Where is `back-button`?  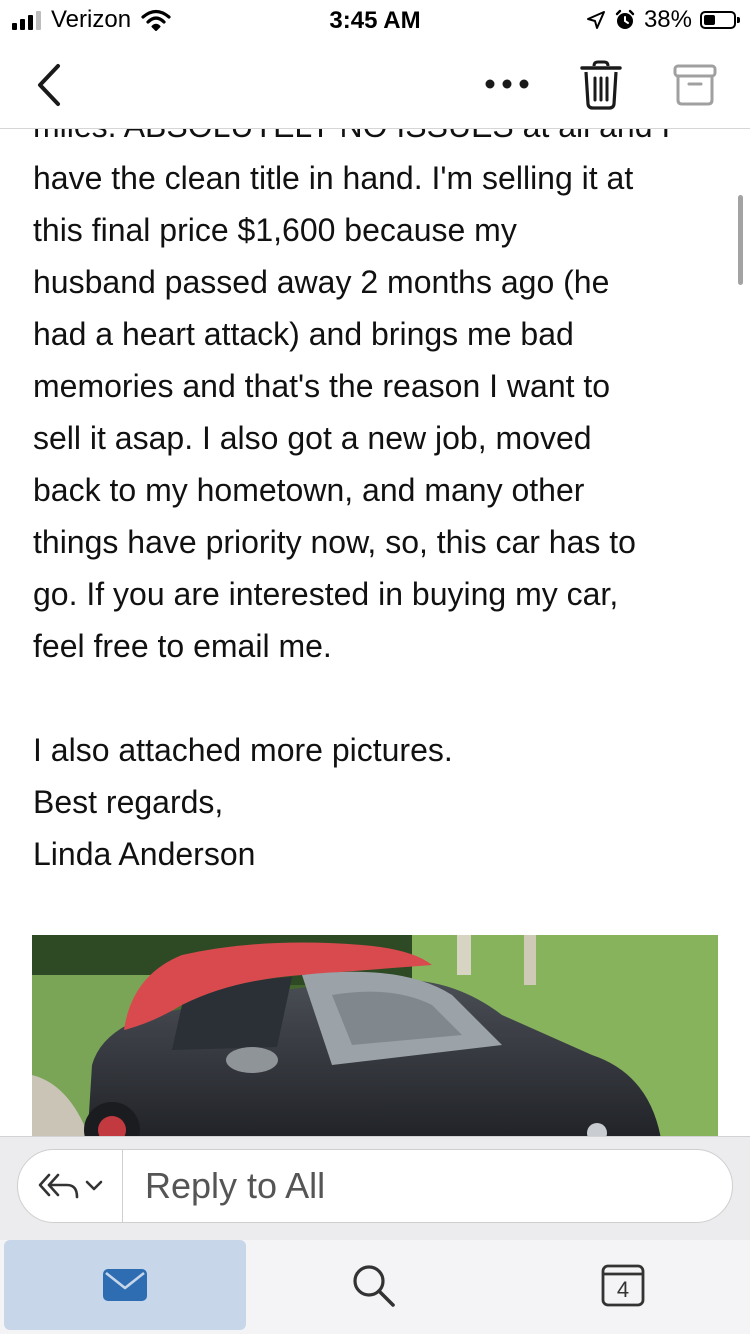 back-button is located at coordinates (50, 85).